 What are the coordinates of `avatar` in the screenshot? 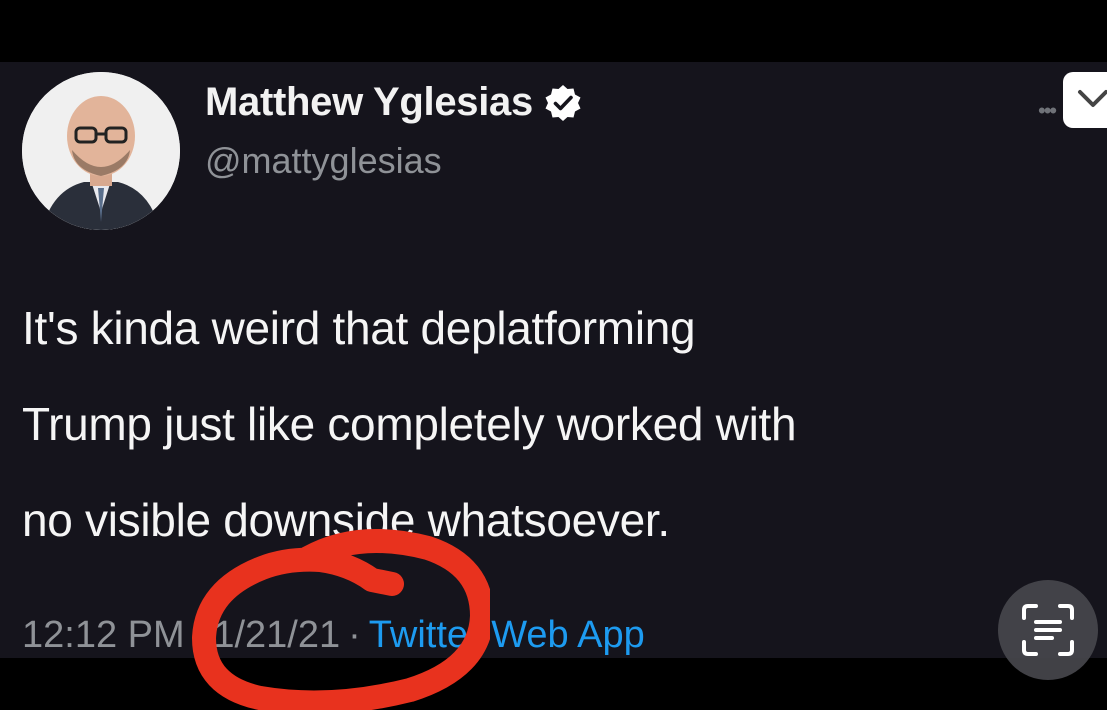 It's located at (101, 151).